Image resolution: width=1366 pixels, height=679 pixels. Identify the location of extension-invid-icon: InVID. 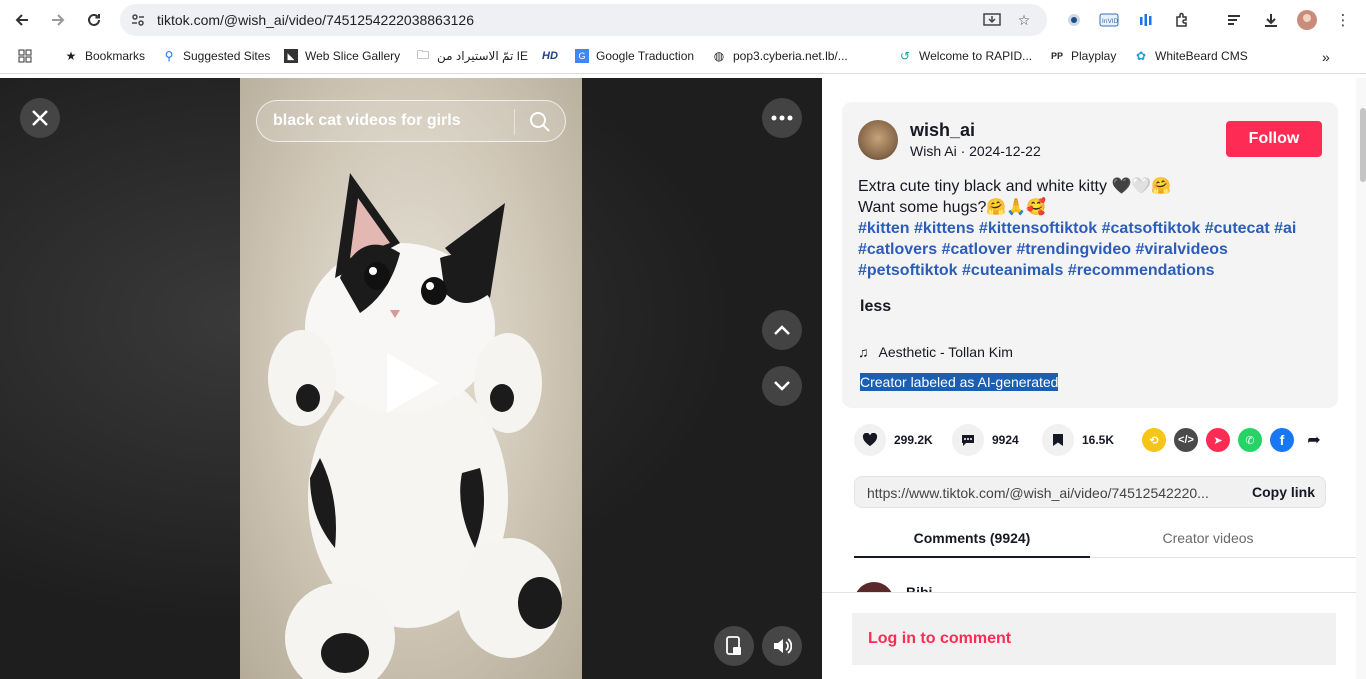
(1109, 20).